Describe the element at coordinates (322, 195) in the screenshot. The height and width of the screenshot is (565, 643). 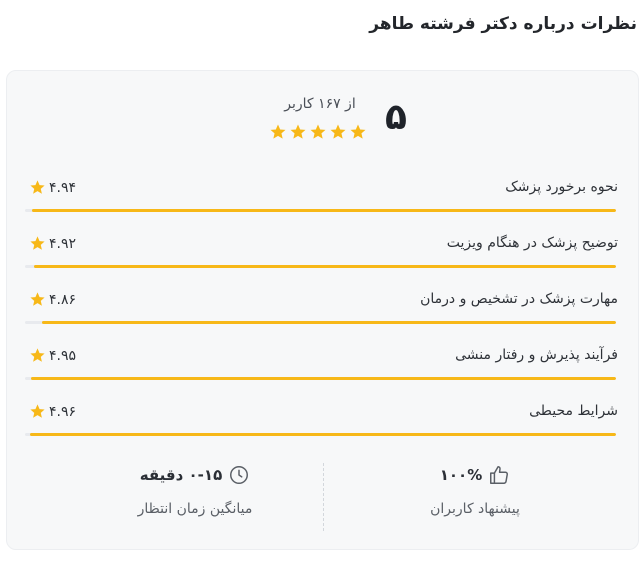
I see `metric-row: نحوه برخورد پزشک ۴.۹۴` at that location.